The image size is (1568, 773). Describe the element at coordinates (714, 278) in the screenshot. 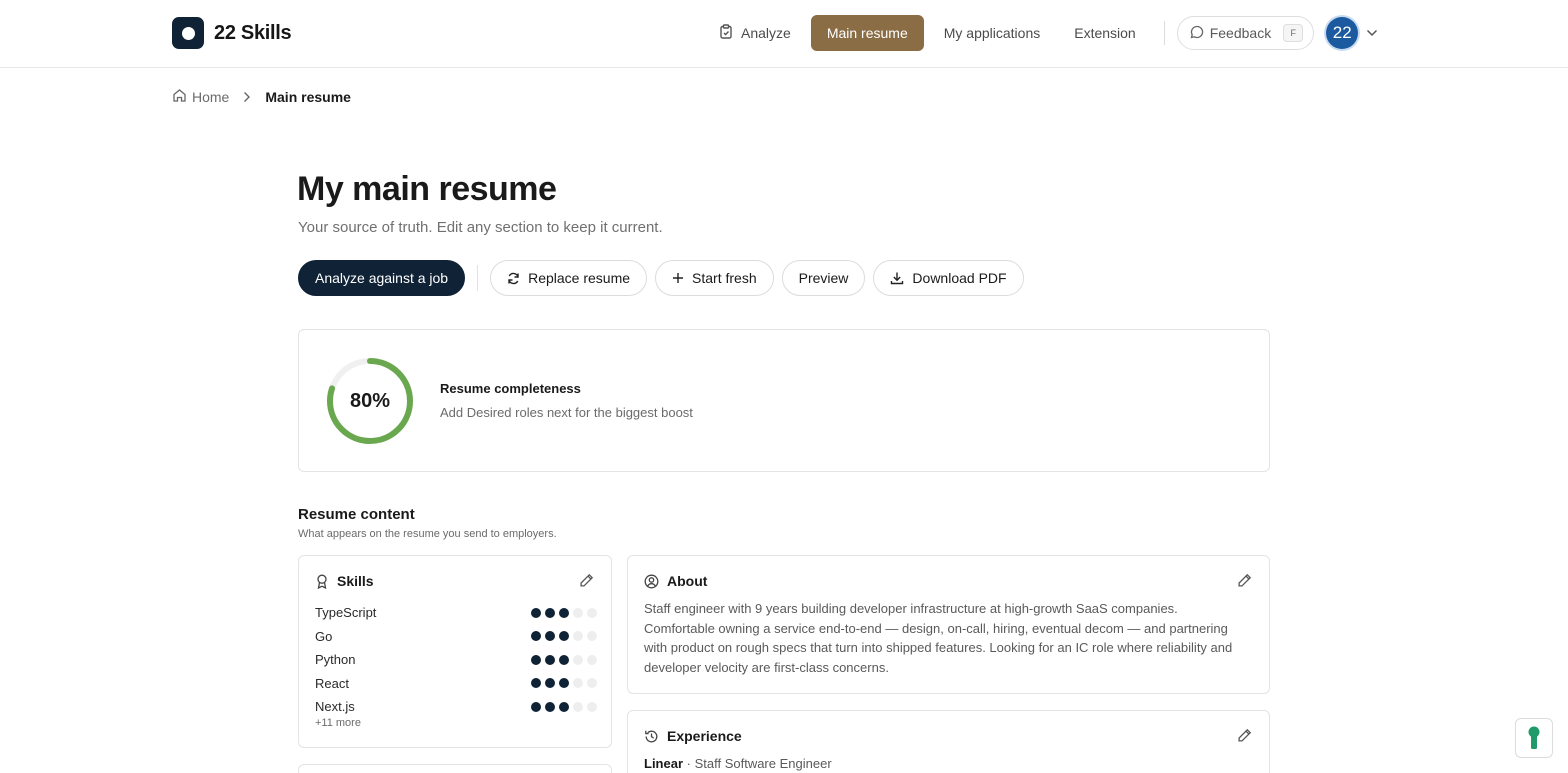

I see `start-fresh-button: Start fresh` at that location.